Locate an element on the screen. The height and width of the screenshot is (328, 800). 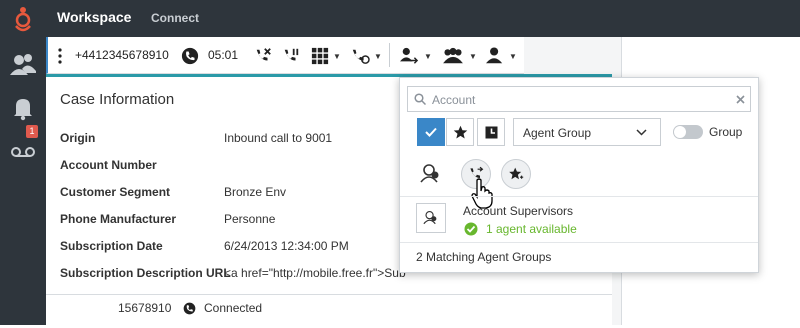
end-call-icon is located at coordinates (263, 56).